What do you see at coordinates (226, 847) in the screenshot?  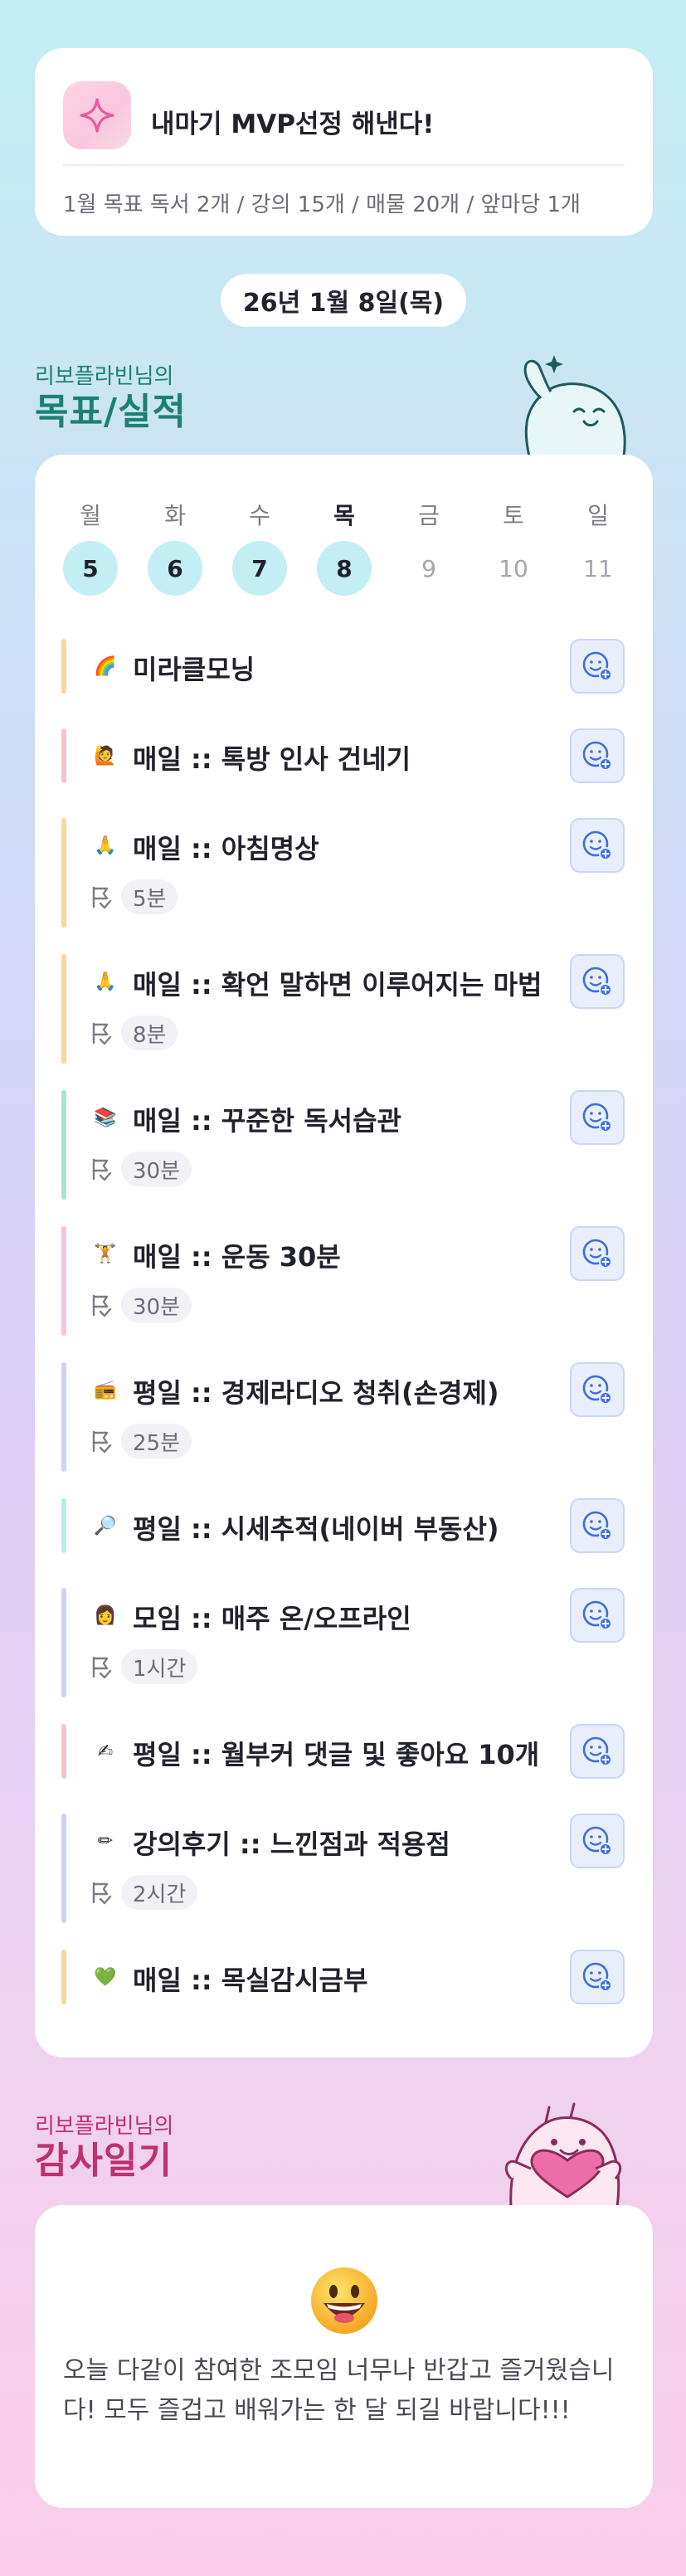 I see `task-title: 매일 :: 아침명상` at bounding box center [226, 847].